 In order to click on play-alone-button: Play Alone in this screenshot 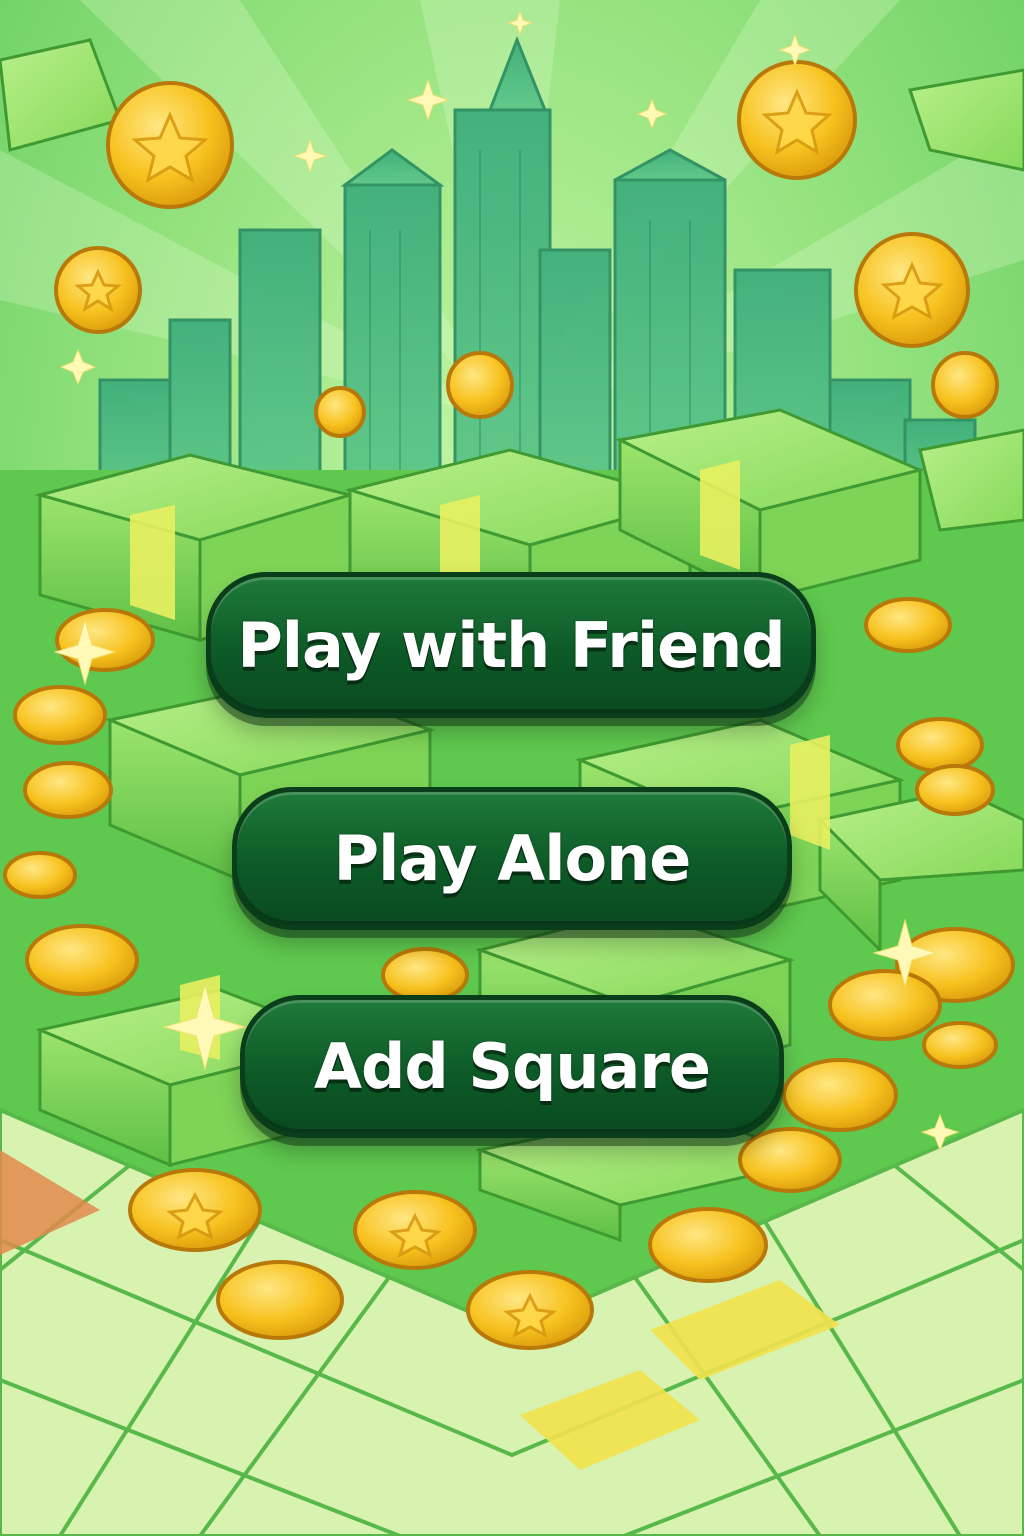, I will do `click(512, 858)`.